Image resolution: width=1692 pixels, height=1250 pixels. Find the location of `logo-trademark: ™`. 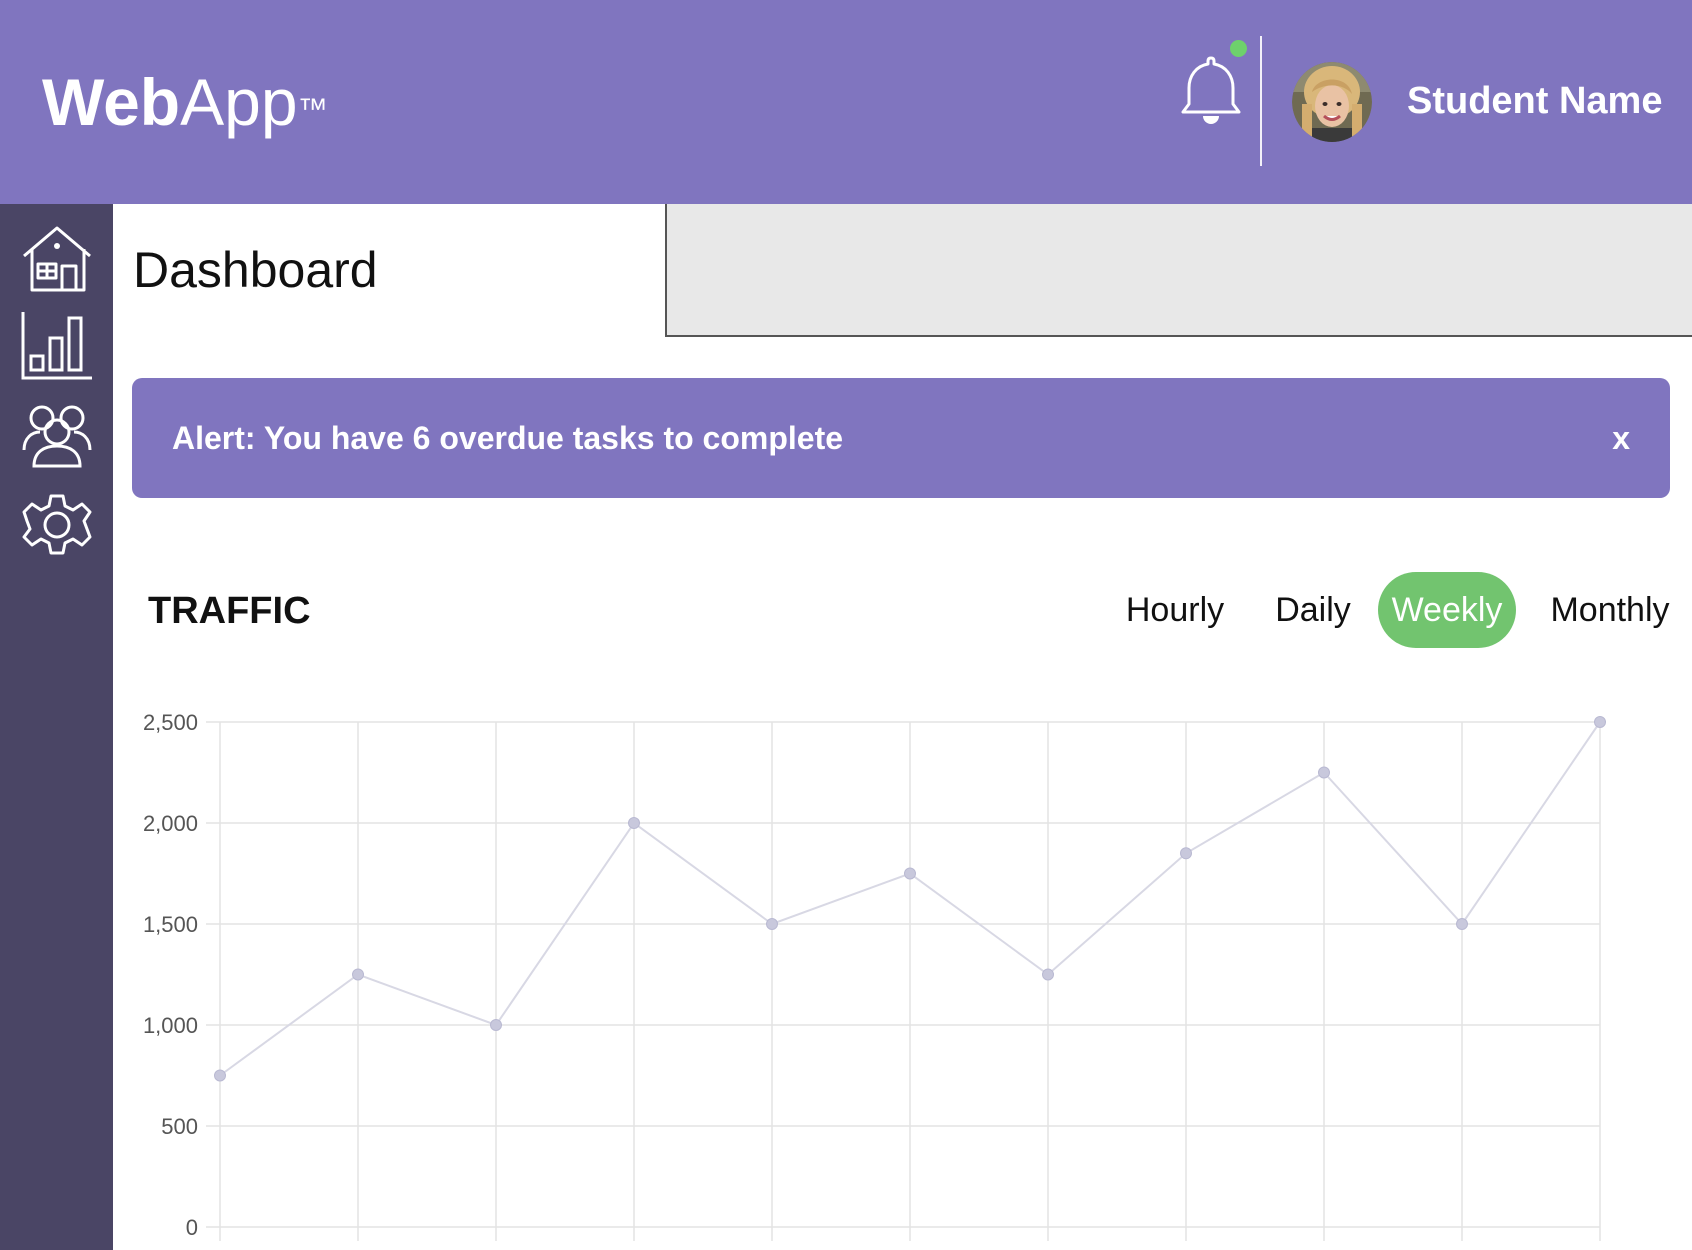

logo-trademark: ™ is located at coordinates (312, 109).